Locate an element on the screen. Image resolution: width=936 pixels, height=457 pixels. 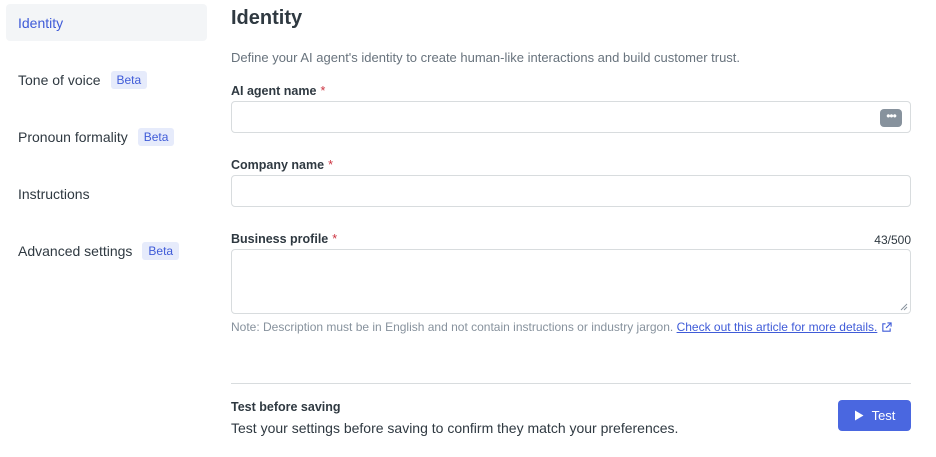
business-profile-label: Business profile * is located at coordinates (284, 239).